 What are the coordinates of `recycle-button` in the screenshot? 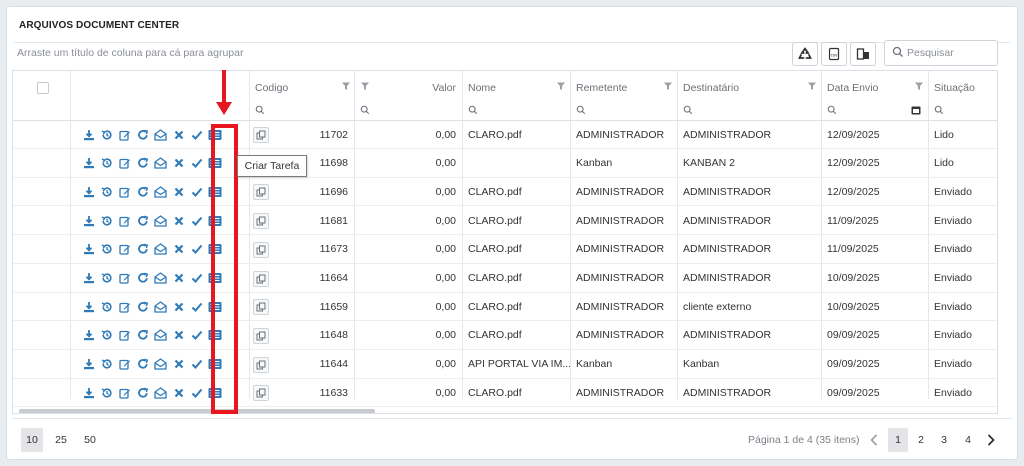 It's located at (805, 54).